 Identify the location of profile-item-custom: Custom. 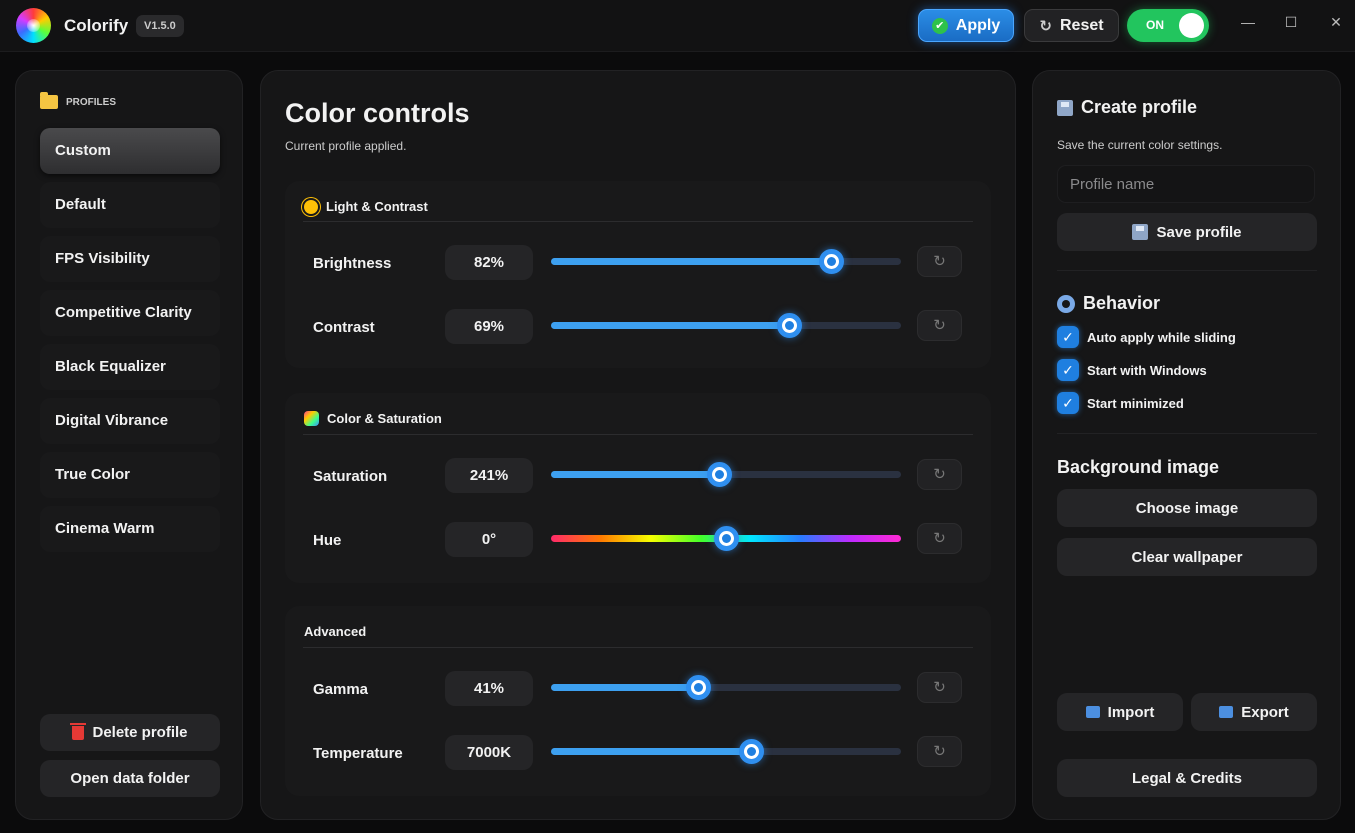
(130, 151).